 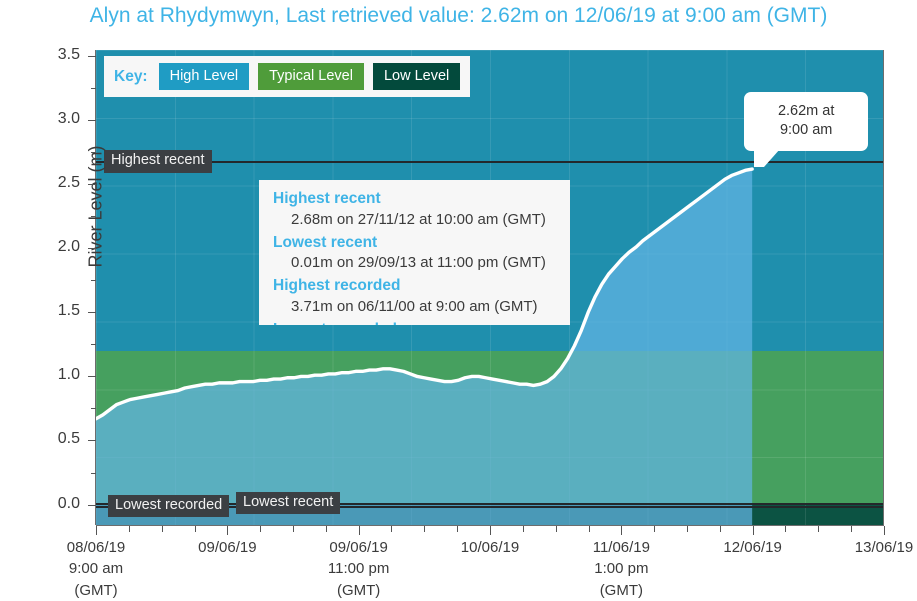 What do you see at coordinates (806, 111) in the screenshot?
I see `callout-value-line: 2.62m at` at bounding box center [806, 111].